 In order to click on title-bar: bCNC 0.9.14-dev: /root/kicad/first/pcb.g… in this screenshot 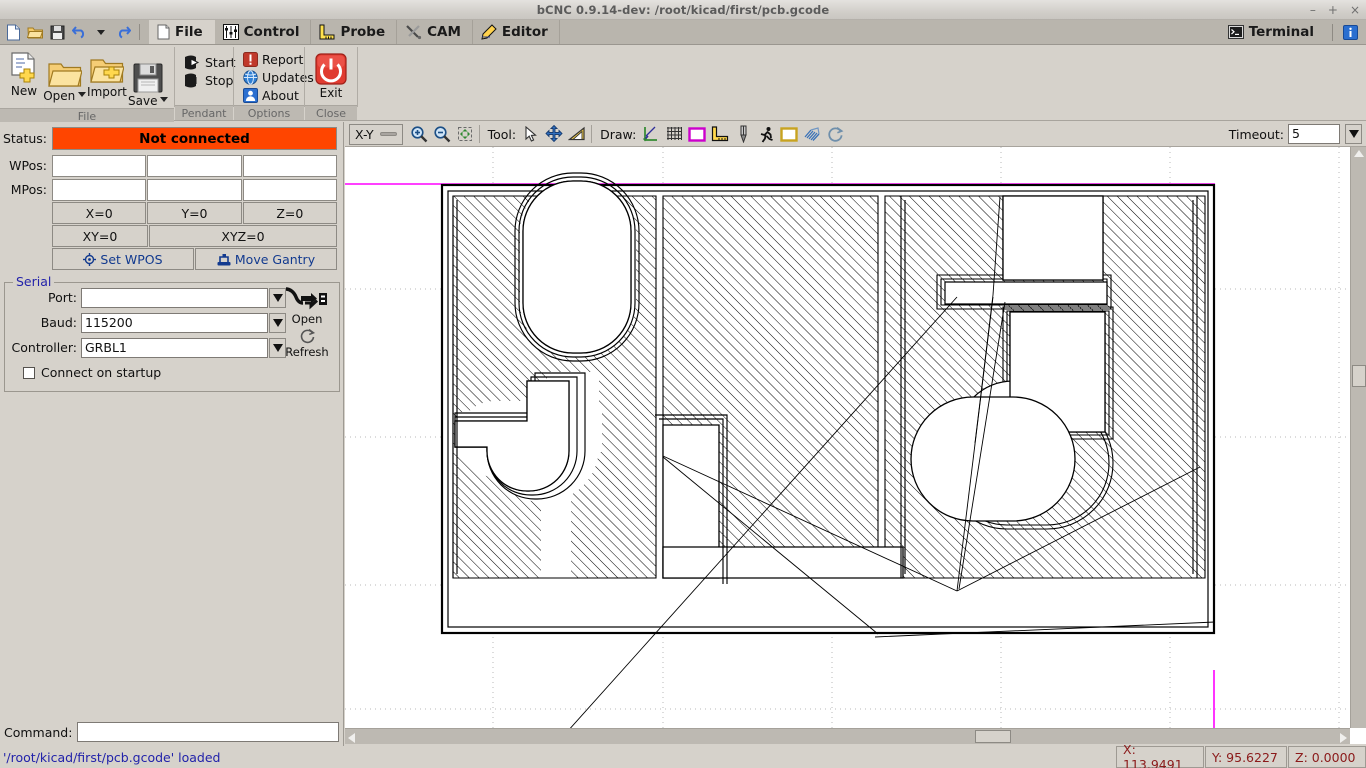, I will do `click(683, 10)`.